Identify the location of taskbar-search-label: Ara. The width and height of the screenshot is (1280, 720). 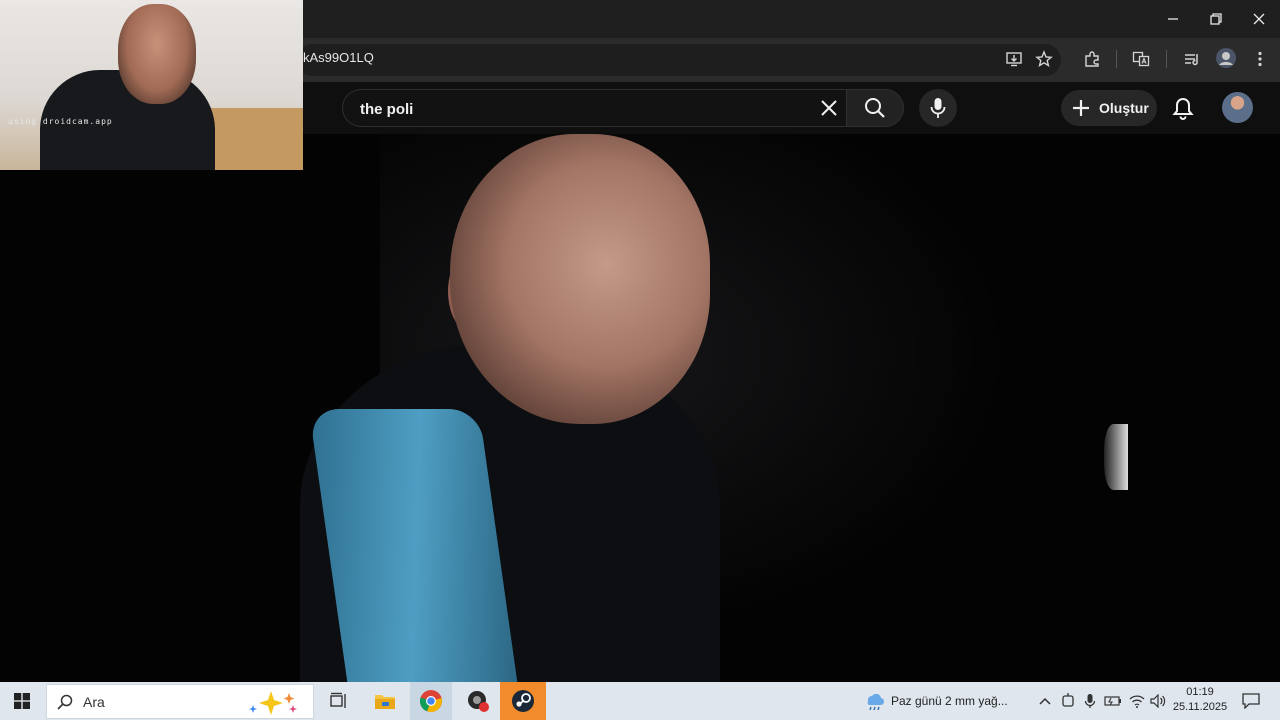
(94, 701).